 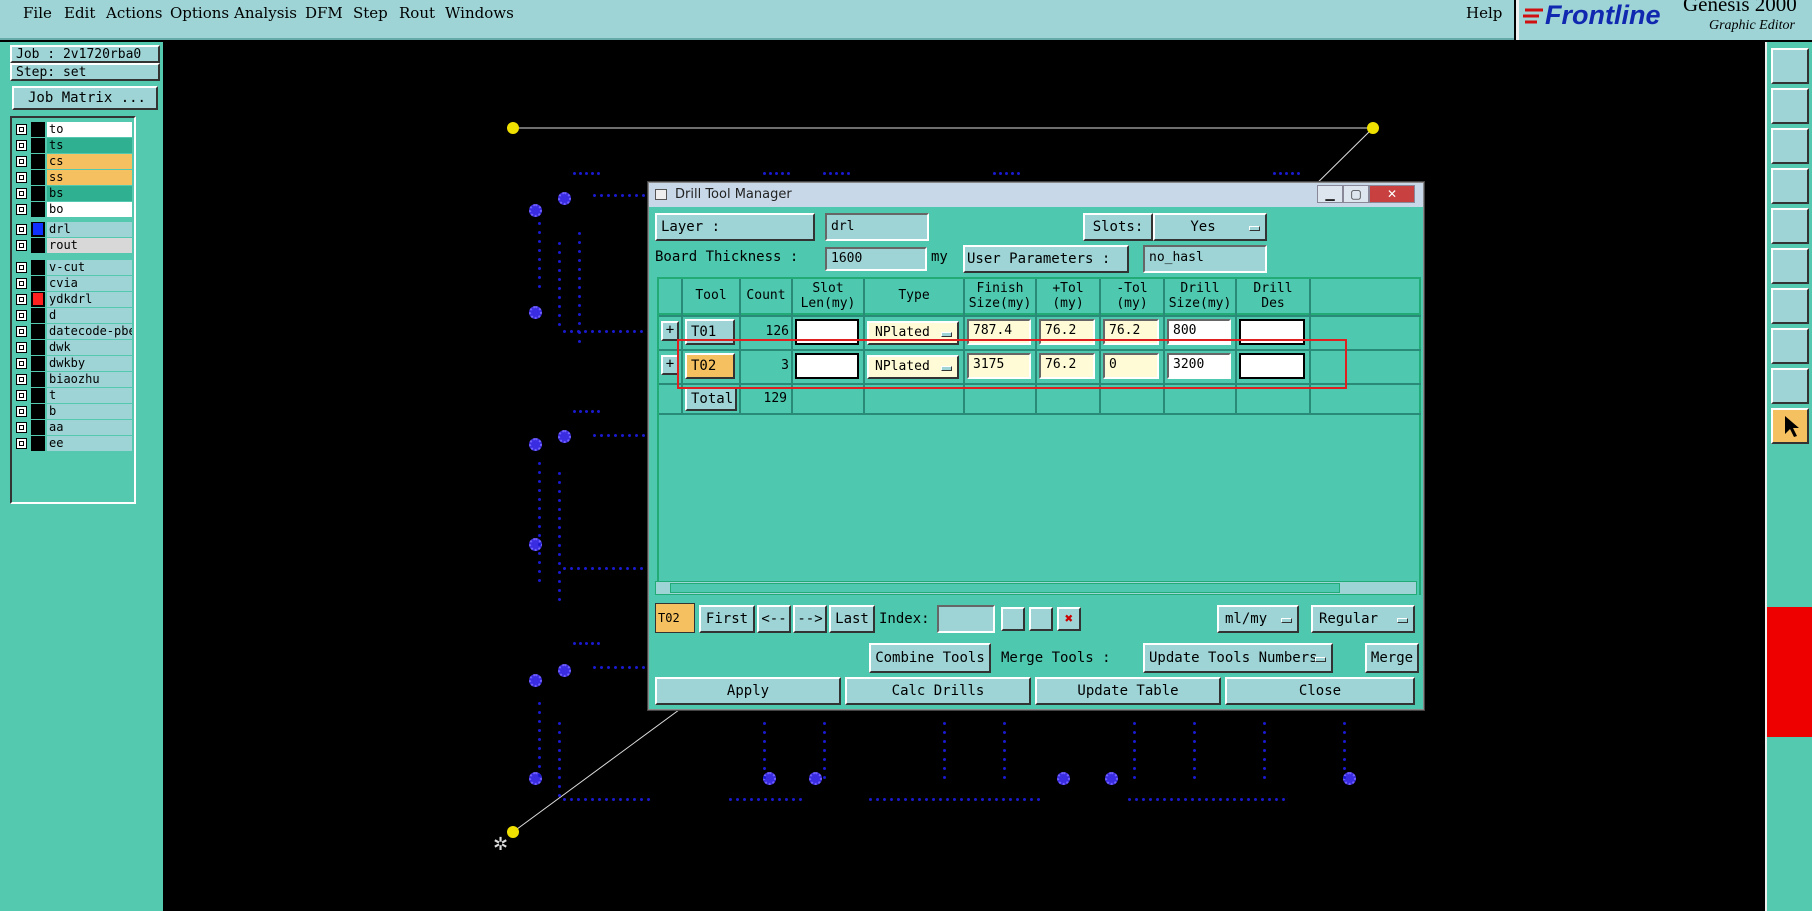 I want to click on menu-edit: Edit, so click(x=79, y=13).